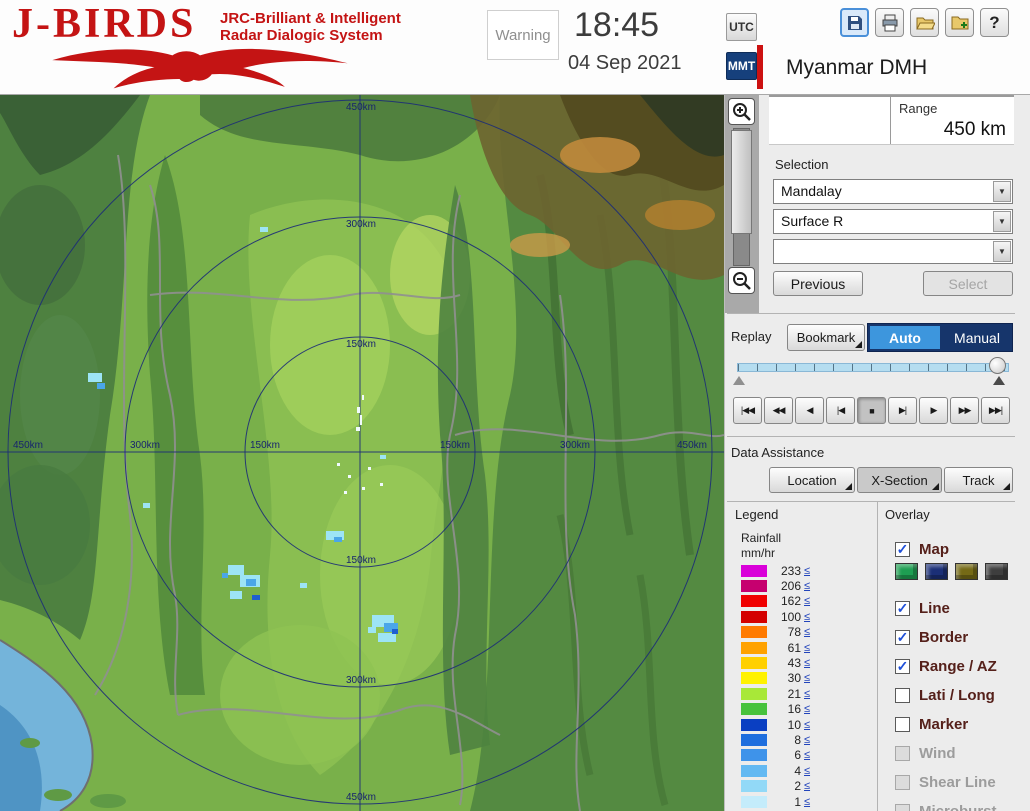 This screenshot has height=811, width=1030. What do you see at coordinates (692, 445) in the screenshot?
I see `svg-text: 450km` at bounding box center [692, 445].